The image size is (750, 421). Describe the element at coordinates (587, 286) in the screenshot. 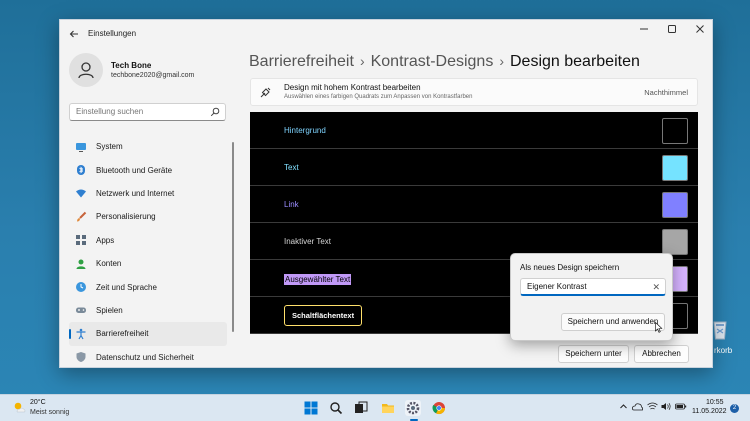

I see `theme-name-input` at that location.